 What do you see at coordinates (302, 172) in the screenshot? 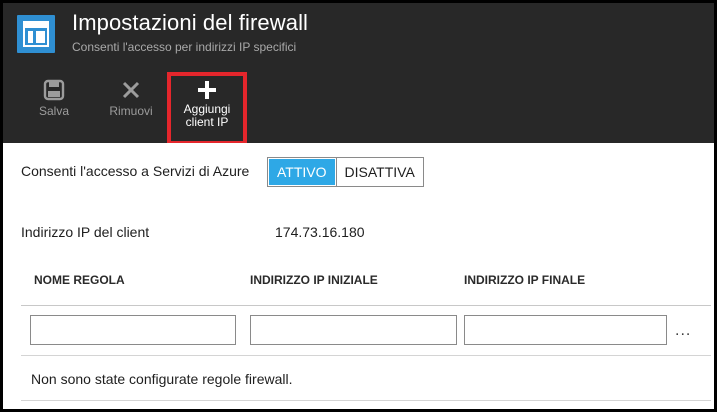
I see `azure-access-on-option: ATTIVO` at bounding box center [302, 172].